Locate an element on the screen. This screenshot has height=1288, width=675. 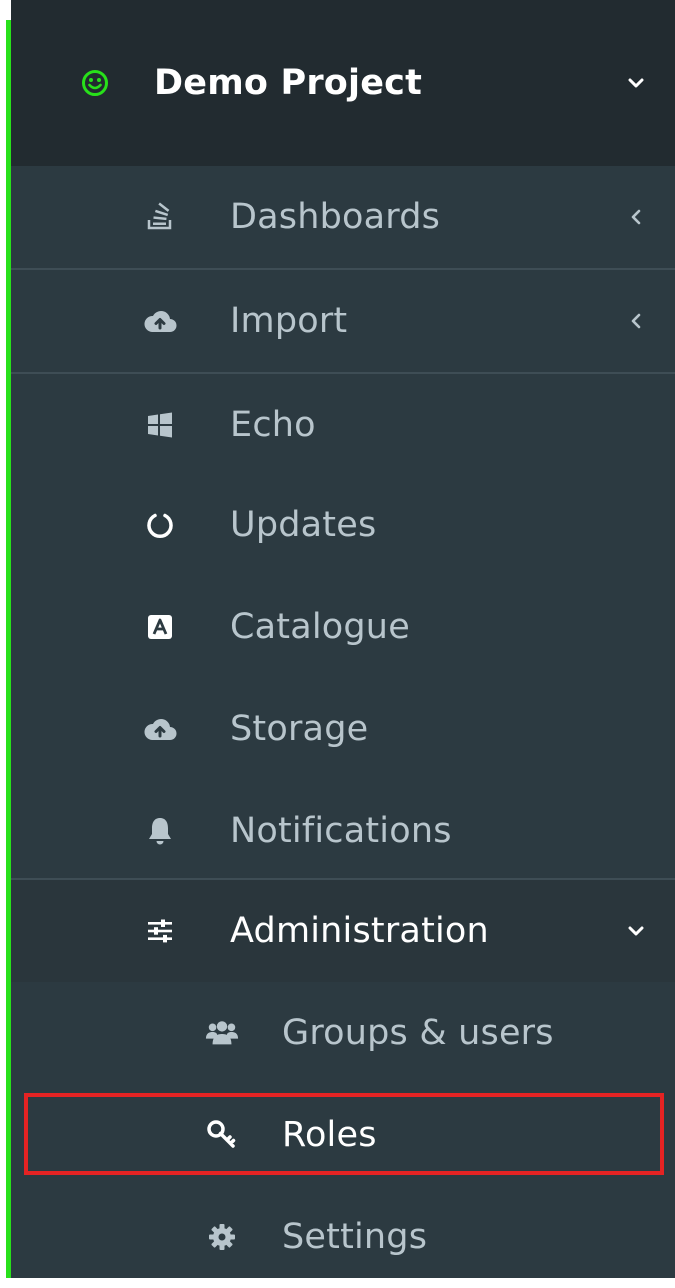
nav-item-label: Import is located at coordinates (289, 321).